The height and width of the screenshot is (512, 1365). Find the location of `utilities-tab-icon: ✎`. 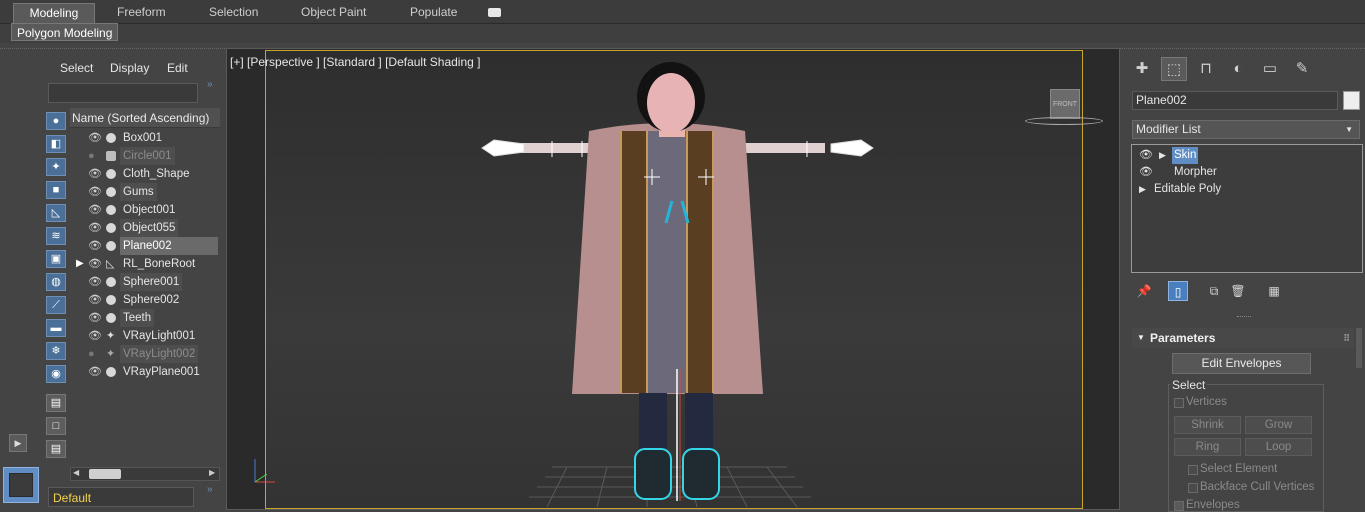

utilities-tab-icon: ✎ is located at coordinates (1302, 69).